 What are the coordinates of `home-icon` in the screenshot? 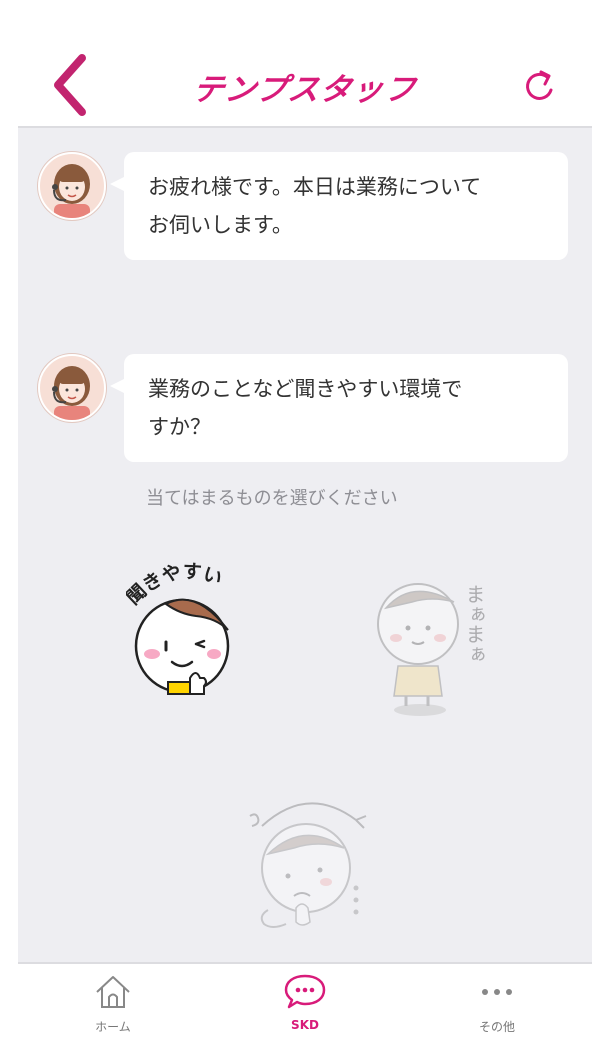 It's located at (113, 992).